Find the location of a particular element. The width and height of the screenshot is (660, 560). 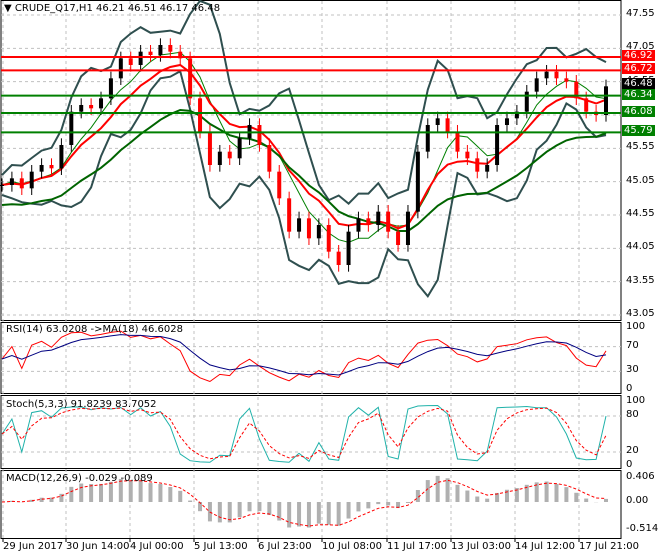

time-label: 4 Jul 00:00 is located at coordinates (157, 546).